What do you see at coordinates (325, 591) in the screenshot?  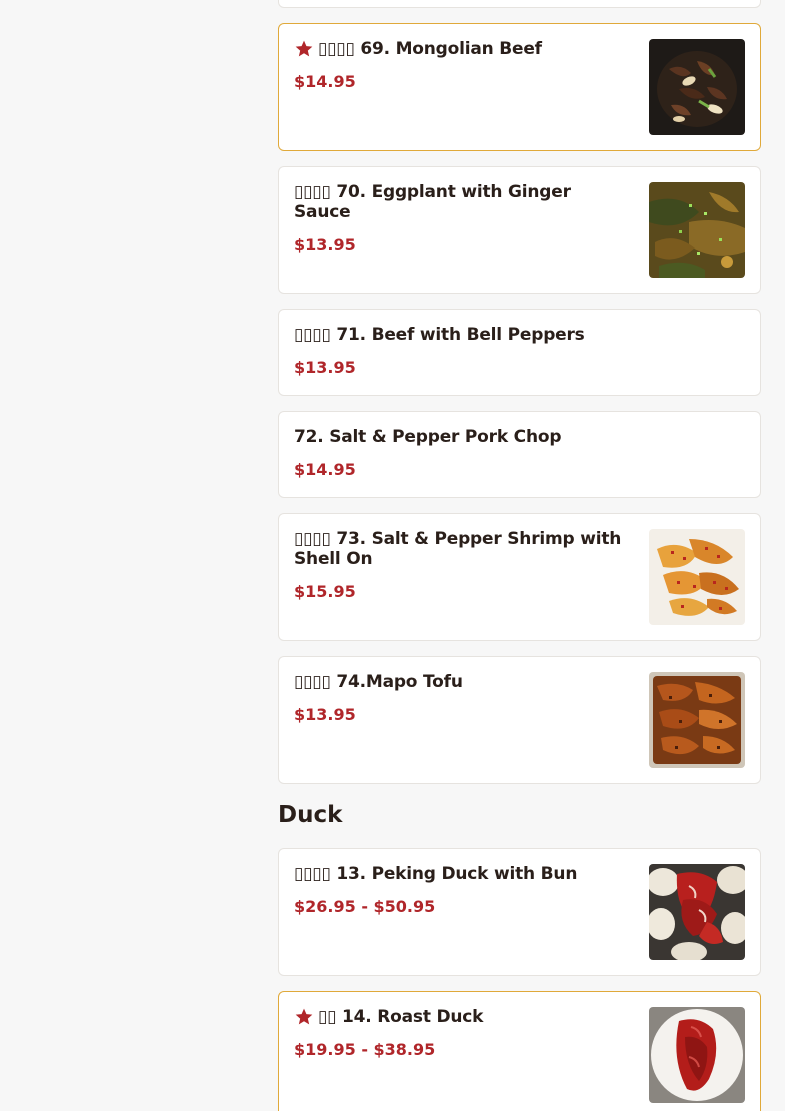 I see `menu-item-price: $15.95` at bounding box center [325, 591].